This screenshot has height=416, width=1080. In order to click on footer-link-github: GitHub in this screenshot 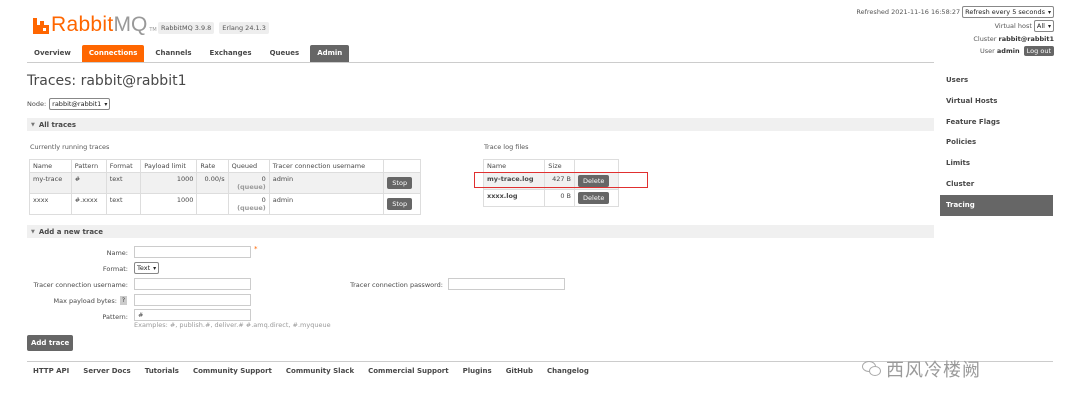, I will do `click(519, 371)`.